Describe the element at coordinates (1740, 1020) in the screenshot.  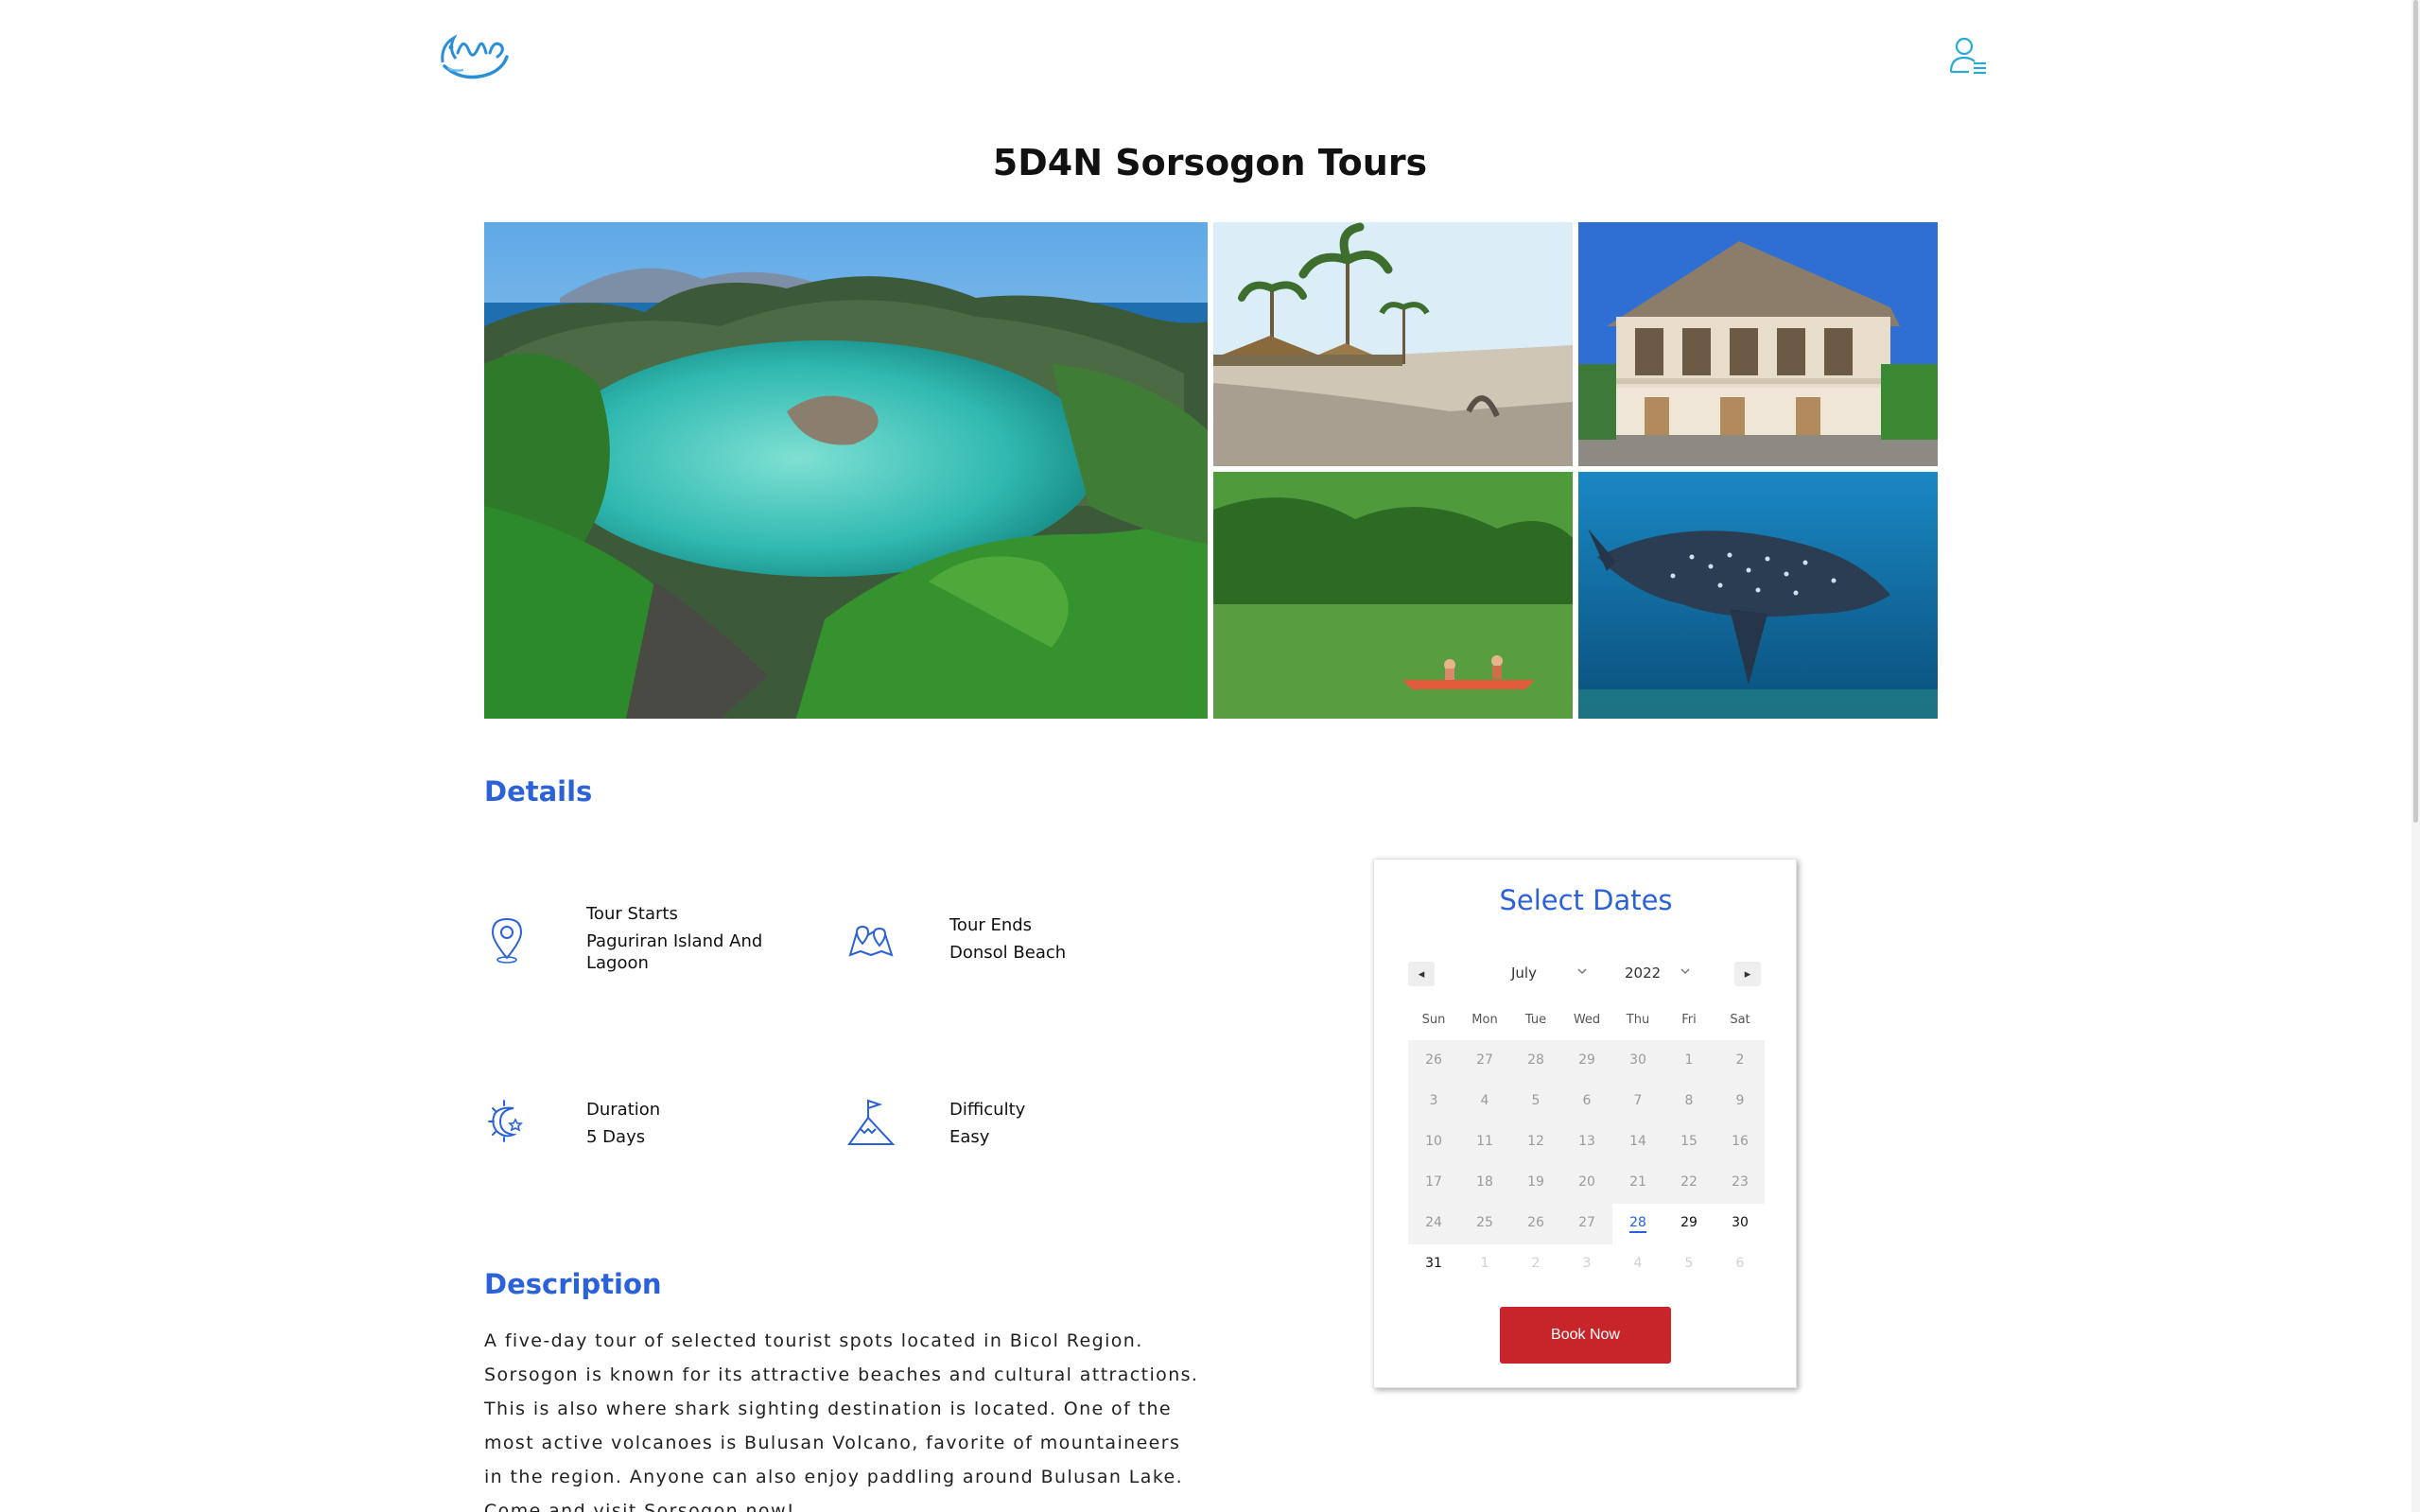
I see `weekday-header: Sat` at that location.